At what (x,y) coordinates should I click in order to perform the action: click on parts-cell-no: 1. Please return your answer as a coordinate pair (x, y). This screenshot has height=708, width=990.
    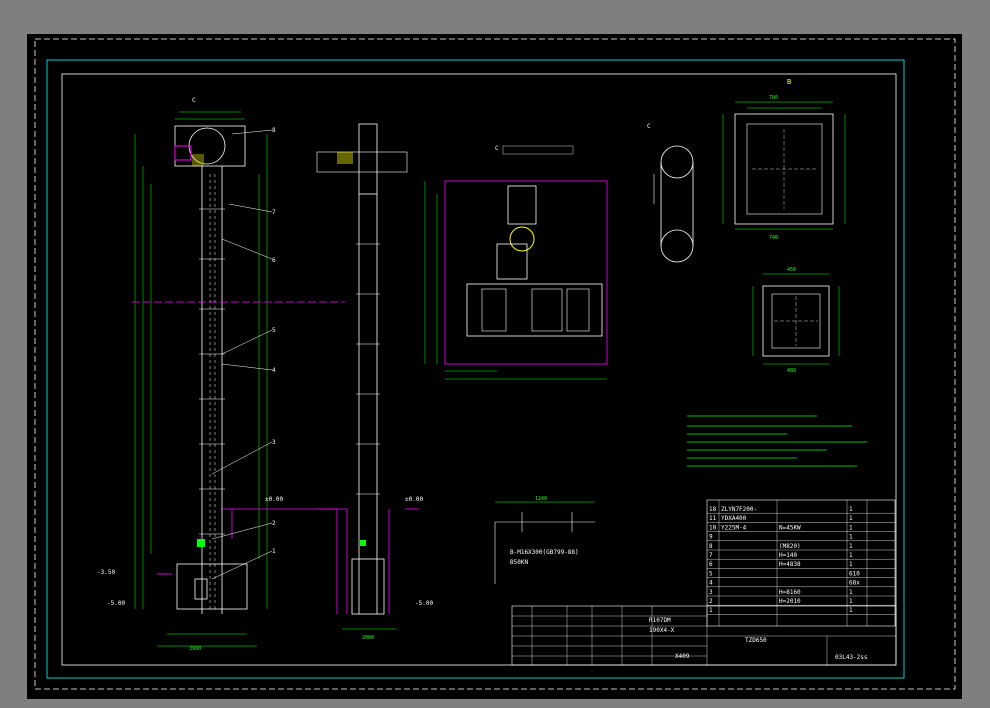
    Looking at the image, I should click on (711, 610).